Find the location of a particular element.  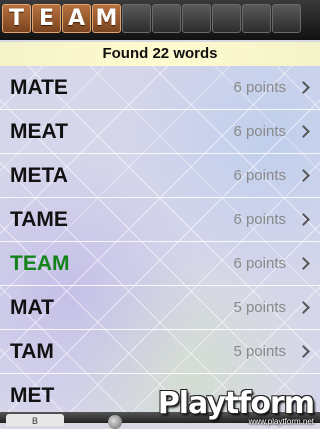

word-row: TAM 5 points is located at coordinates (160, 352).